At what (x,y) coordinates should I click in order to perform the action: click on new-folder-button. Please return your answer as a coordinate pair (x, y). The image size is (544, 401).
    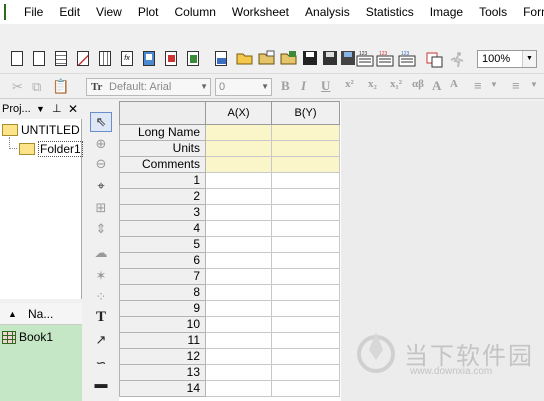
    Looking at the image, I should click on (39, 59).